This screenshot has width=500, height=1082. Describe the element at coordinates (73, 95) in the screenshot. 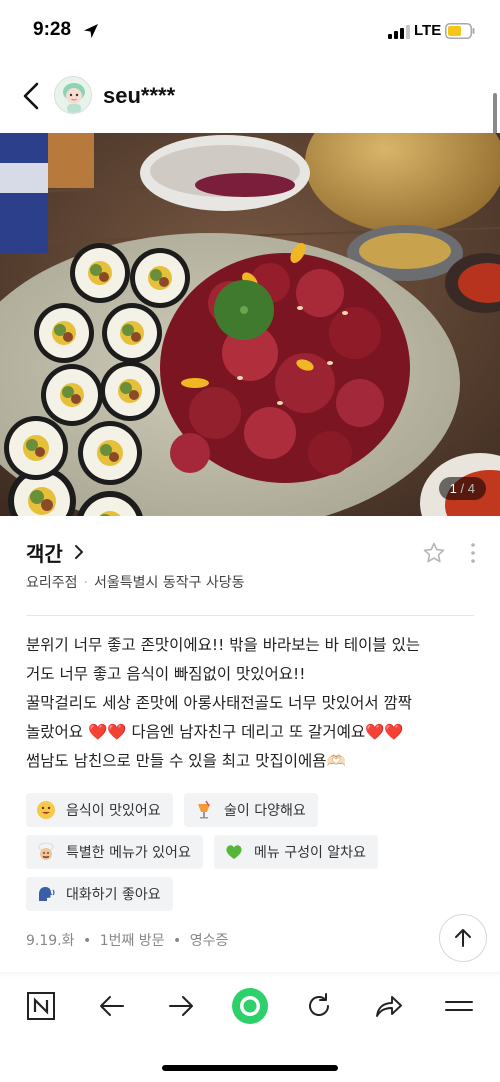

I see `avatar` at that location.